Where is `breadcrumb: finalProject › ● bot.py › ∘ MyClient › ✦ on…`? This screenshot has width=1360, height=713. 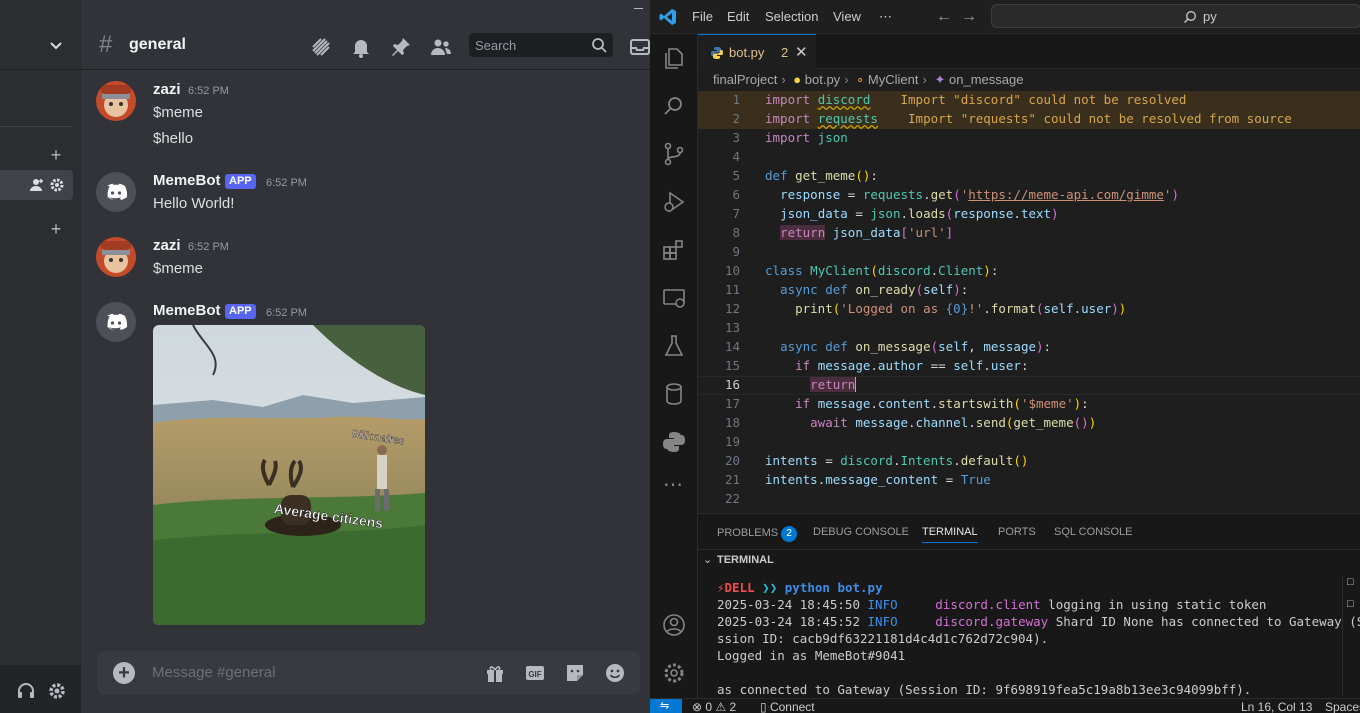
breadcrumb: finalProject › ● bot.py › ∘ MyClient › ✦ on… is located at coordinates (868, 79).